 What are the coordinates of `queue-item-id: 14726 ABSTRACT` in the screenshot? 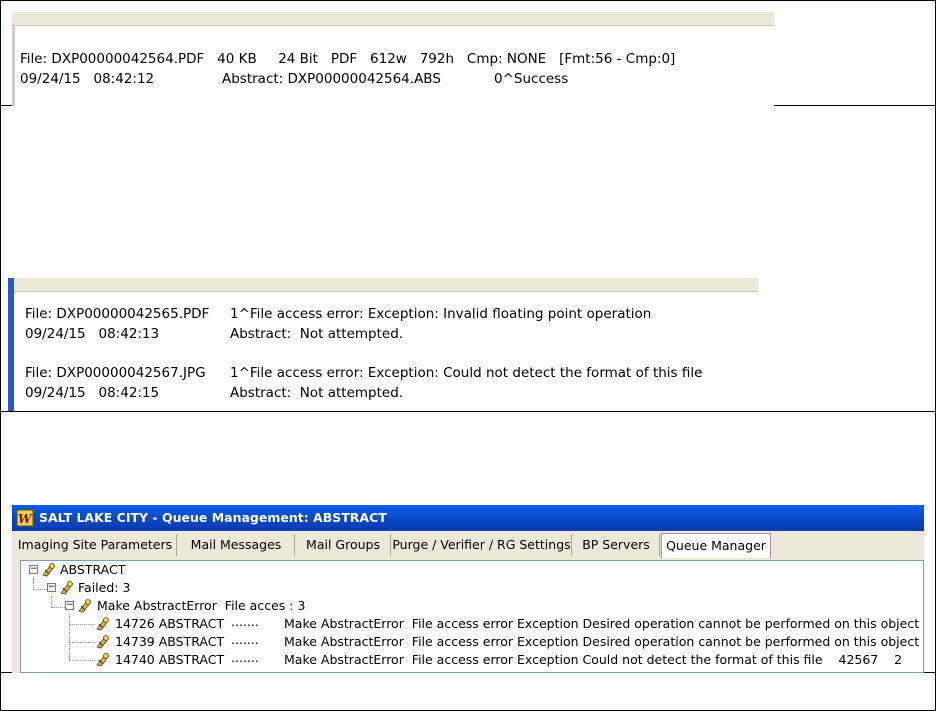 It's located at (169, 624).